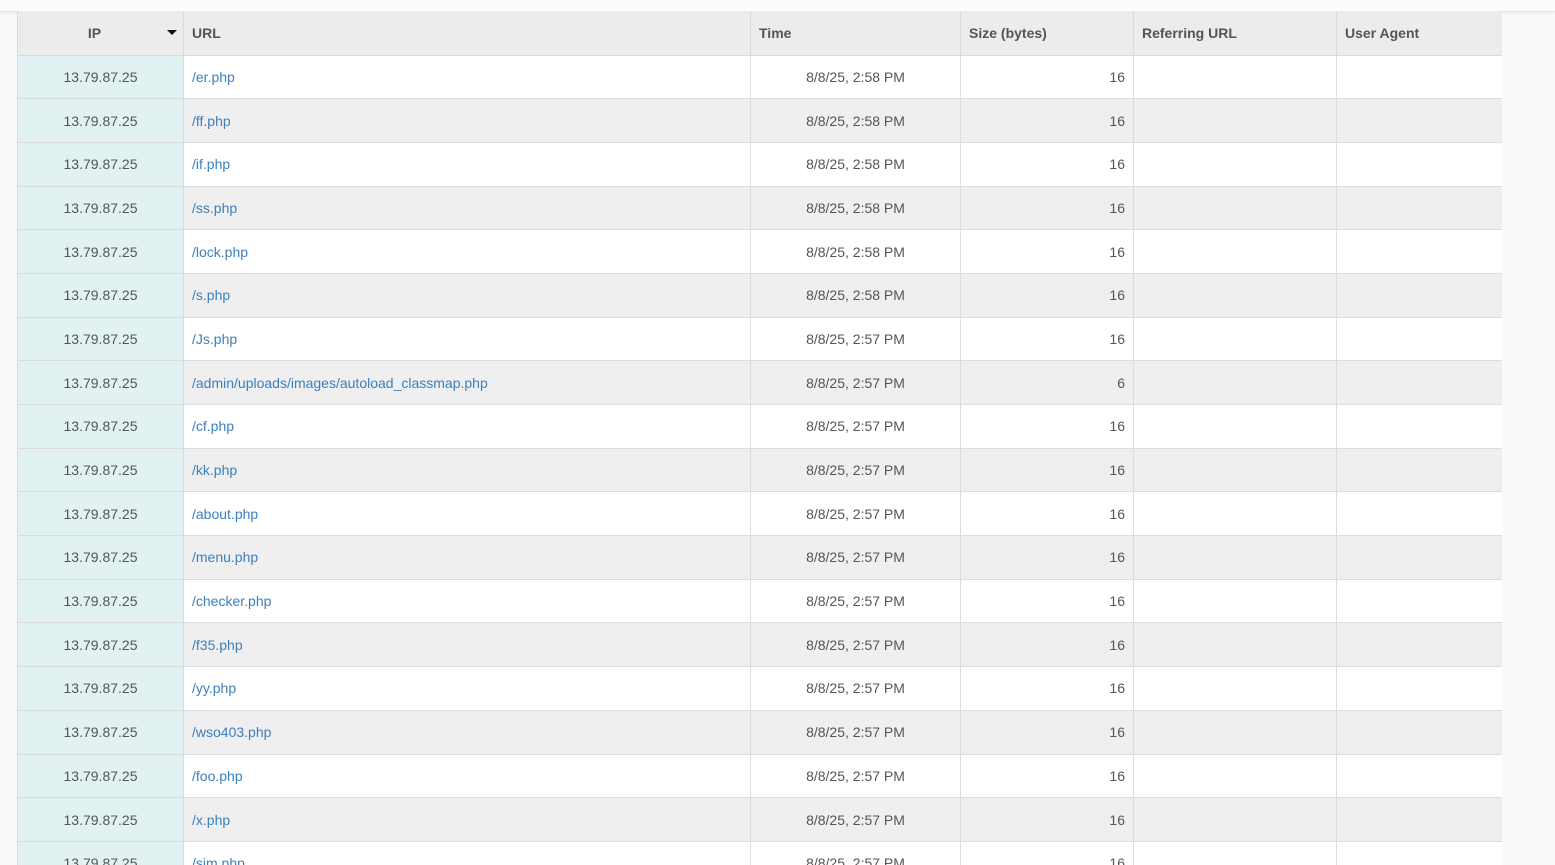 The height and width of the screenshot is (865, 1555). What do you see at coordinates (759, 208) in the screenshot?
I see `table-row: 13.79.87.25/ss.php 8/8/25, 2:58 PM 16` at bounding box center [759, 208].